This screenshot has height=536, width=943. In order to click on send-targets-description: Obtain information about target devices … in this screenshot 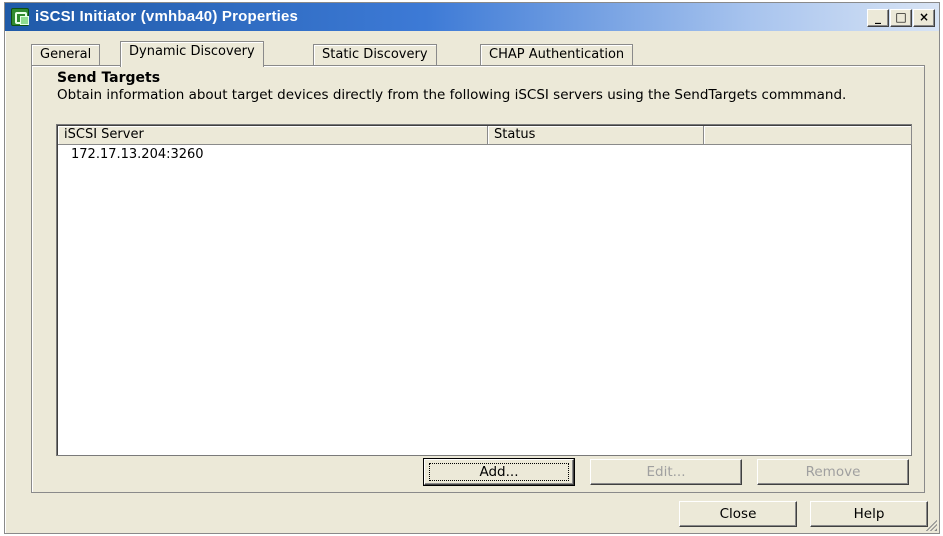, I will do `click(452, 95)`.